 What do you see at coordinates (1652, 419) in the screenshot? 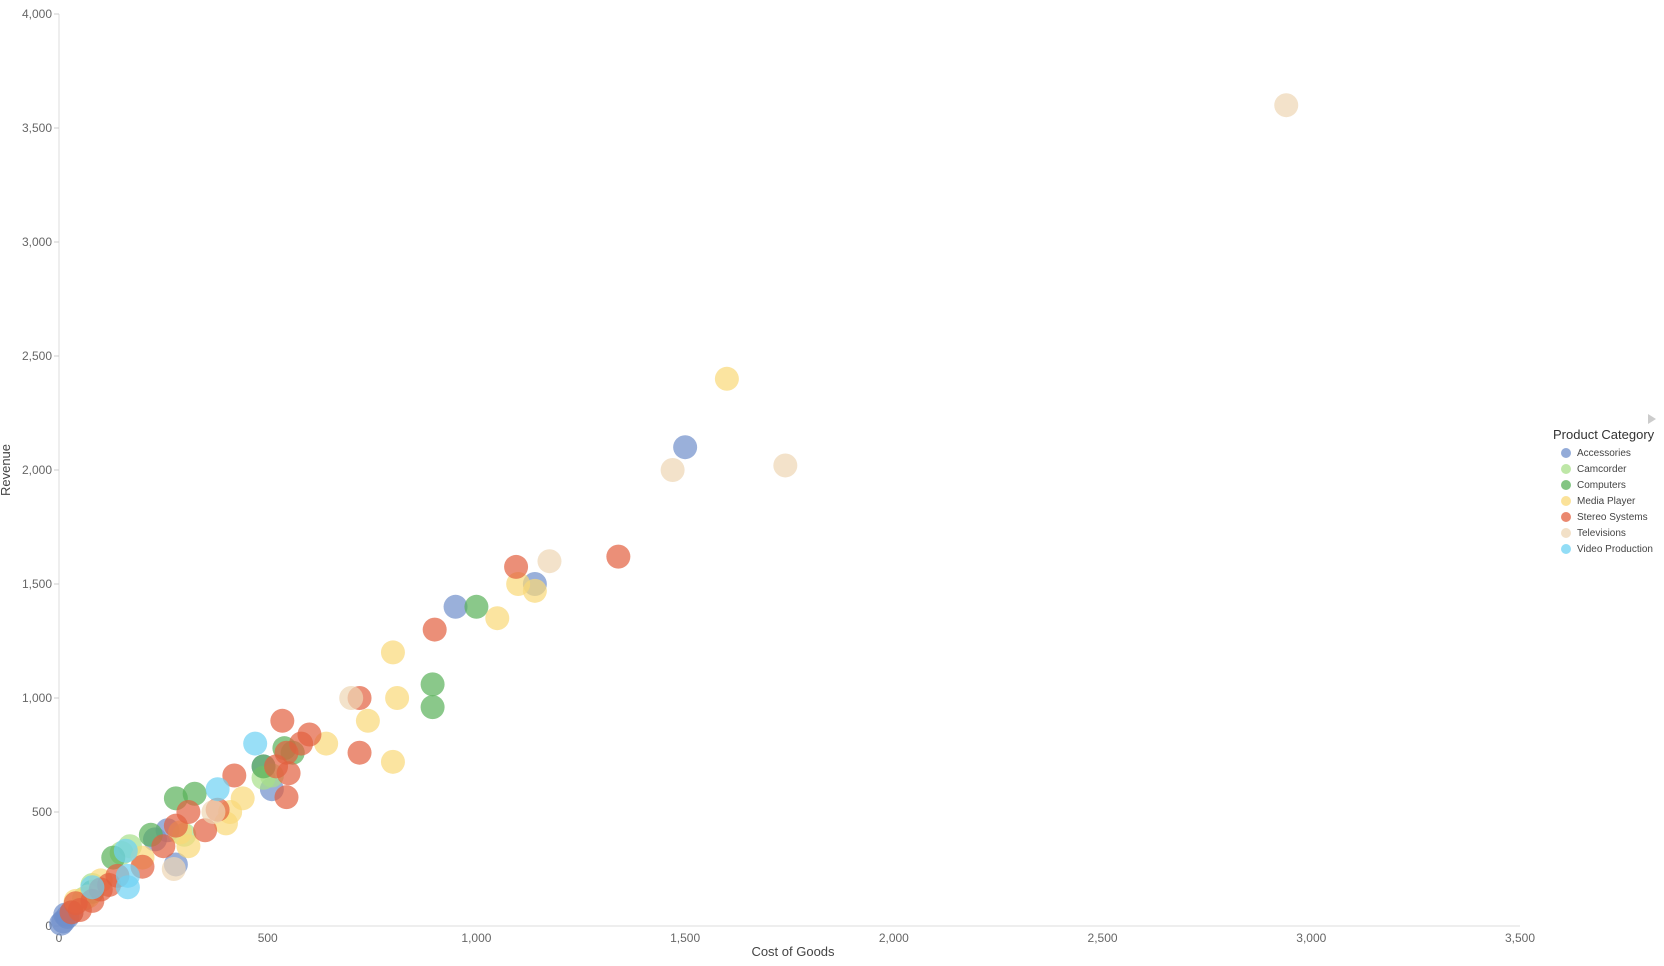
I see `legend-scroll-arrow-icon` at bounding box center [1652, 419].